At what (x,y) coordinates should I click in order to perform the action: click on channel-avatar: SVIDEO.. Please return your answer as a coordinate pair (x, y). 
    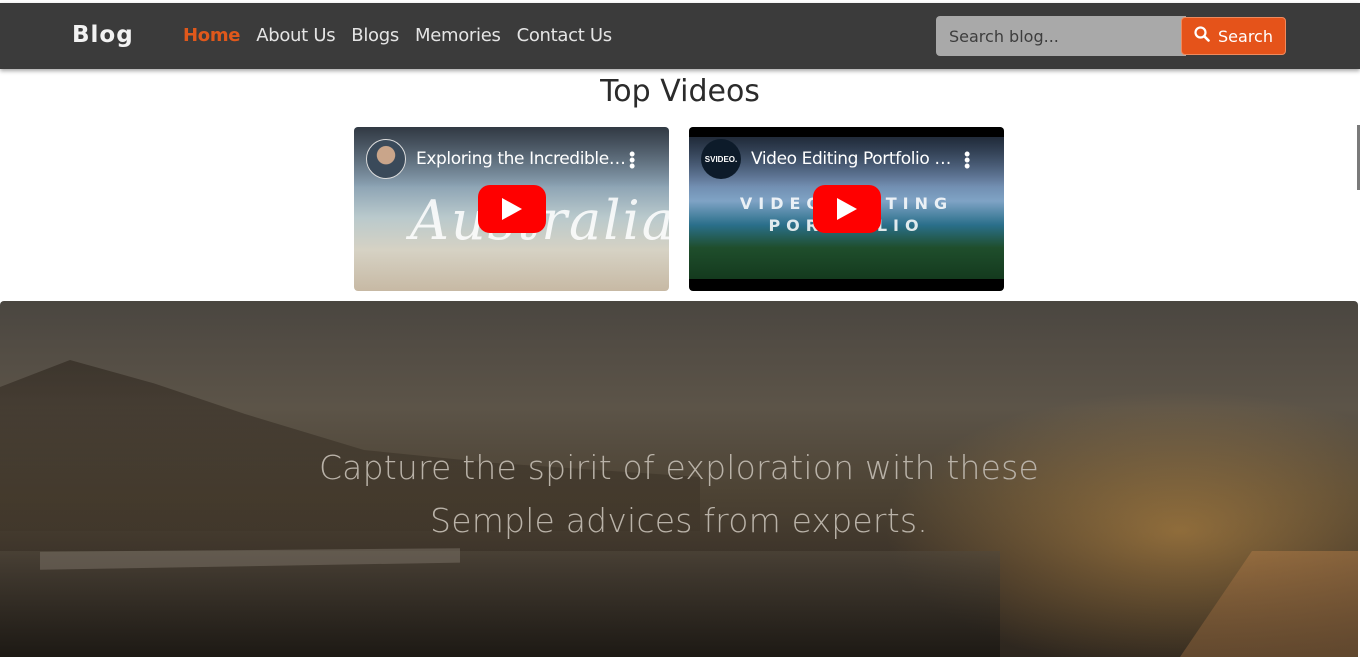
    Looking at the image, I should click on (721, 159).